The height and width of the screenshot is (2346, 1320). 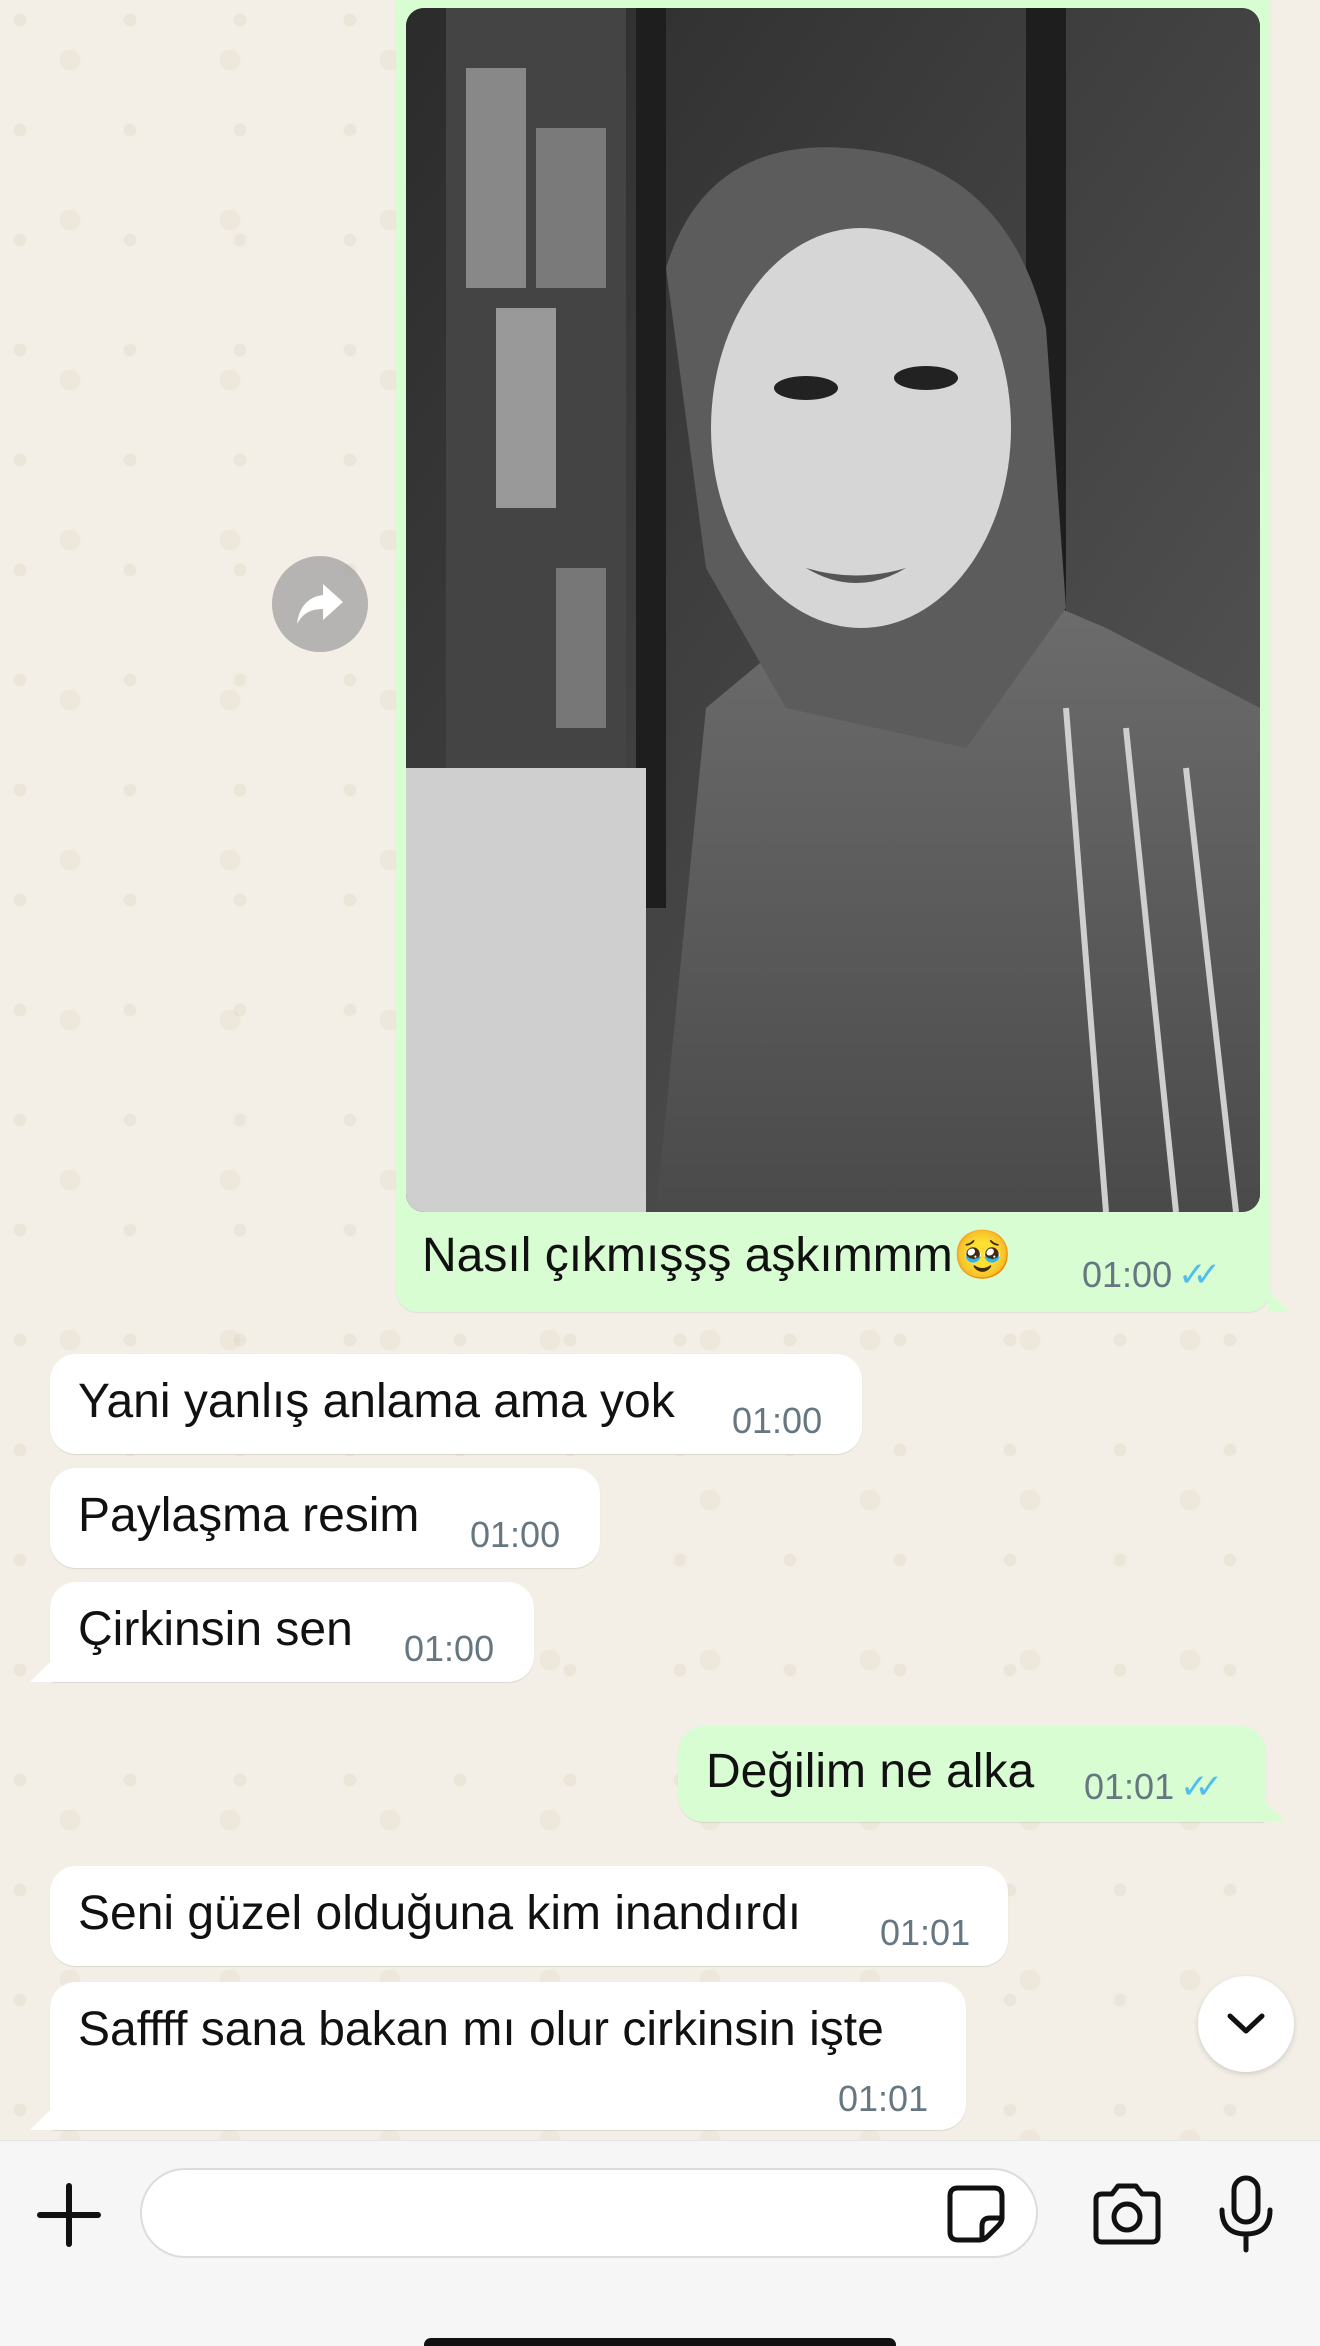 I want to click on incoming-message: Paylaşma resim 01:00, so click(x=325, y=1518).